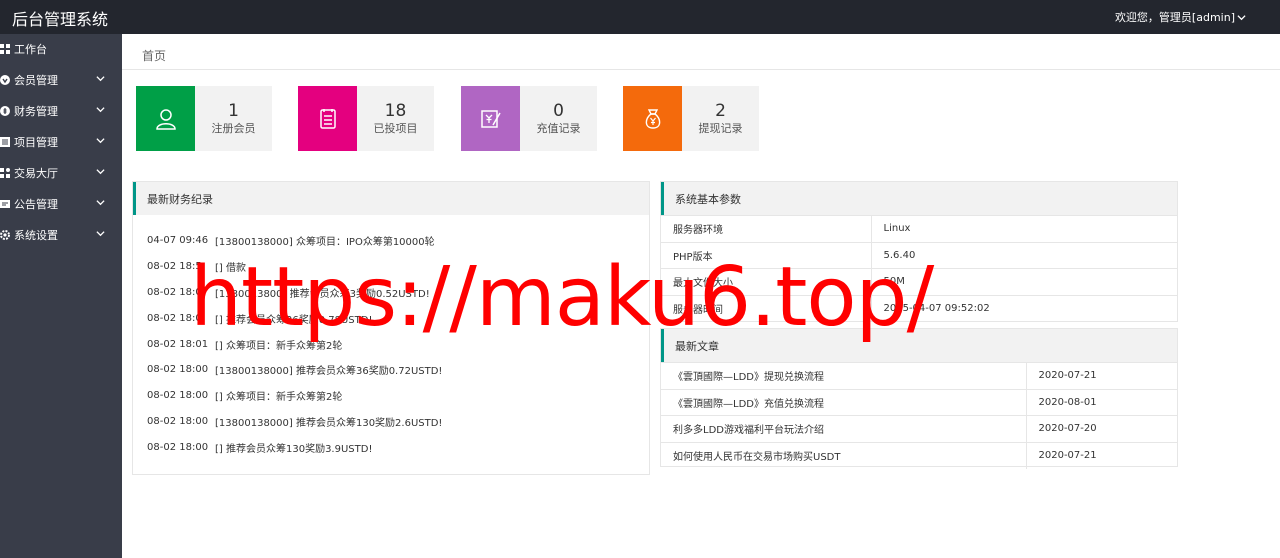  I want to click on breadcrumb-home-link: 首页, so click(154, 55).